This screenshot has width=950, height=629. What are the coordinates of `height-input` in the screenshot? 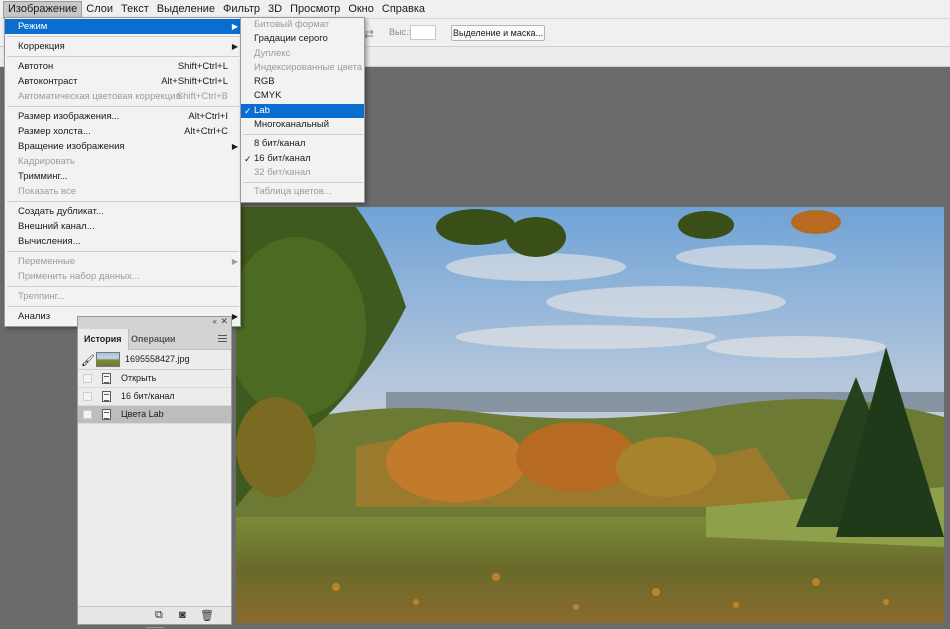 It's located at (423, 32).